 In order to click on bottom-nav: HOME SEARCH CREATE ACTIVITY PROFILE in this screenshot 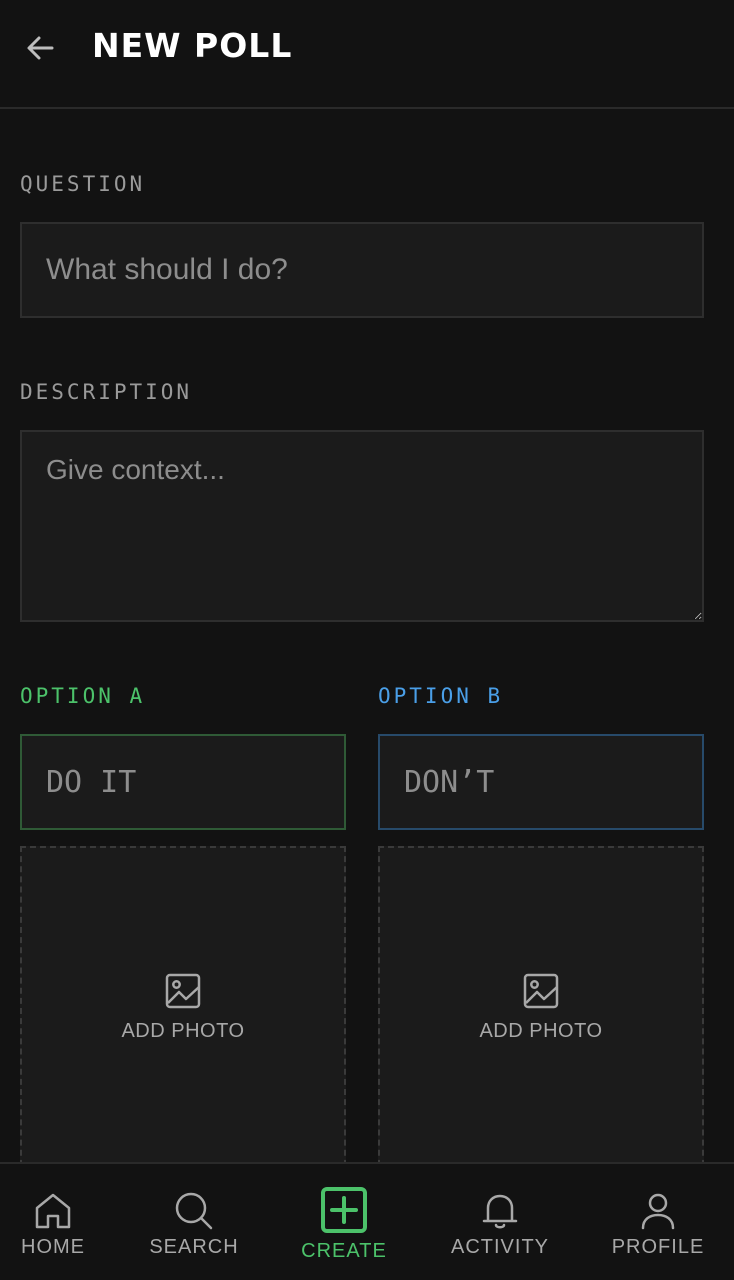, I will do `click(367, 1221)`.